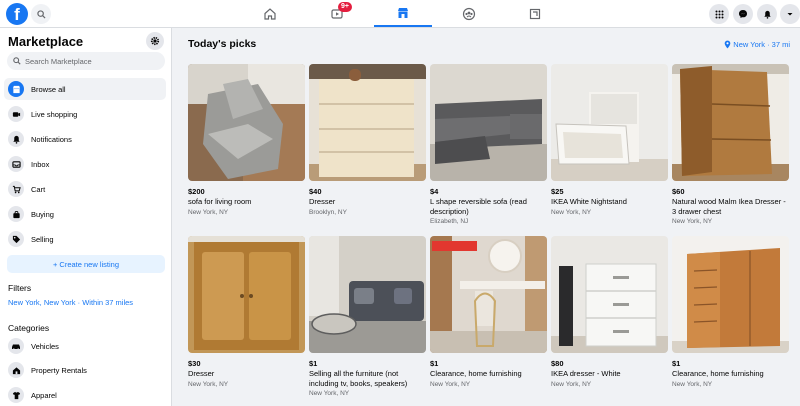 Image resolution: width=800 pixels, height=406 pixels. Describe the element at coordinates (42, 214) in the screenshot. I see `sidebar-item-label: Buying` at that location.